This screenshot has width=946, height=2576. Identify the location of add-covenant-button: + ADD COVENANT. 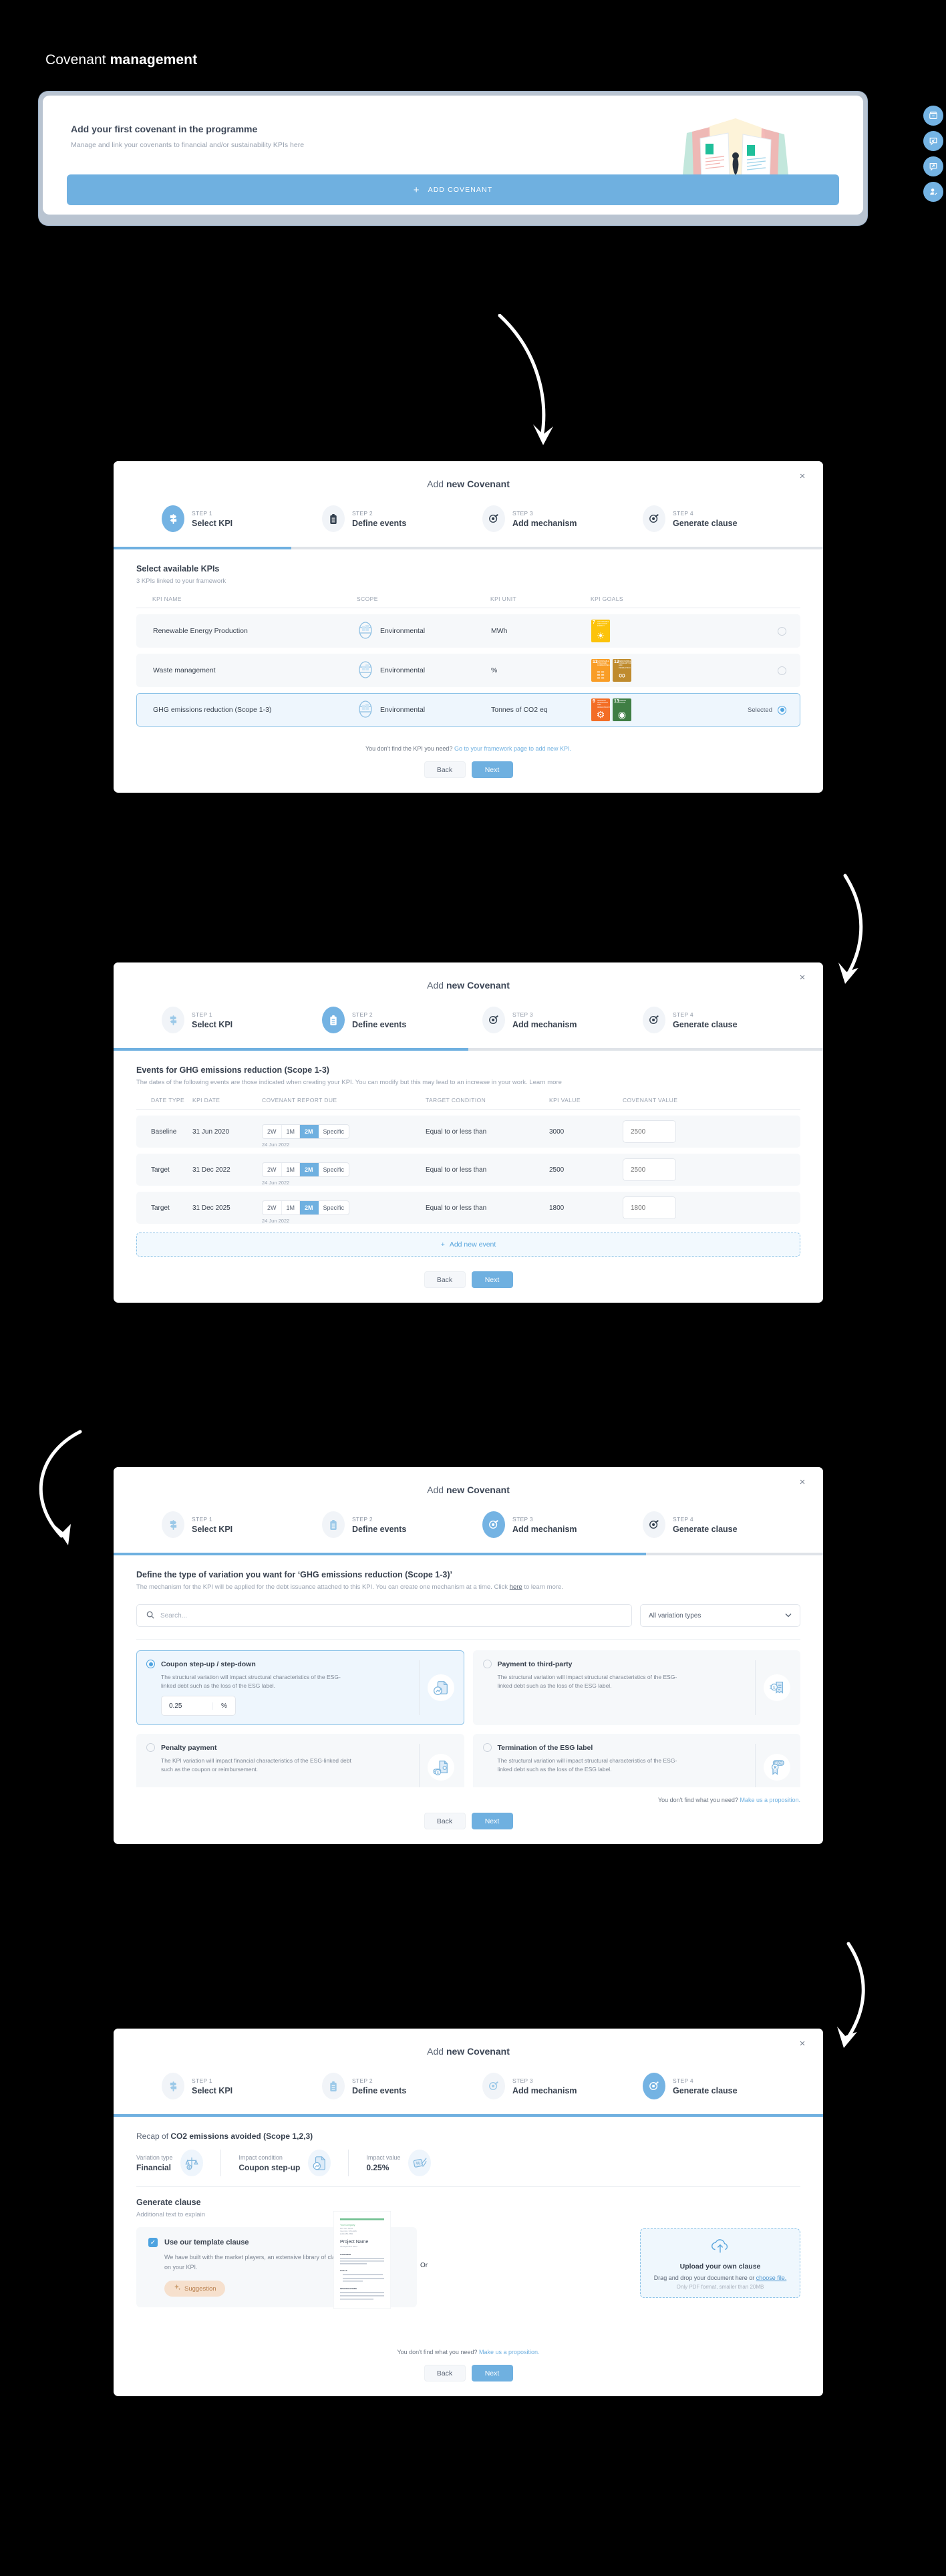
(453, 190).